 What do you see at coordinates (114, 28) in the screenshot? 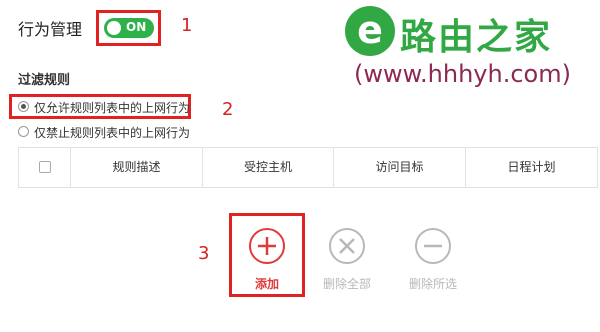
I see `toggle-knob` at bounding box center [114, 28].